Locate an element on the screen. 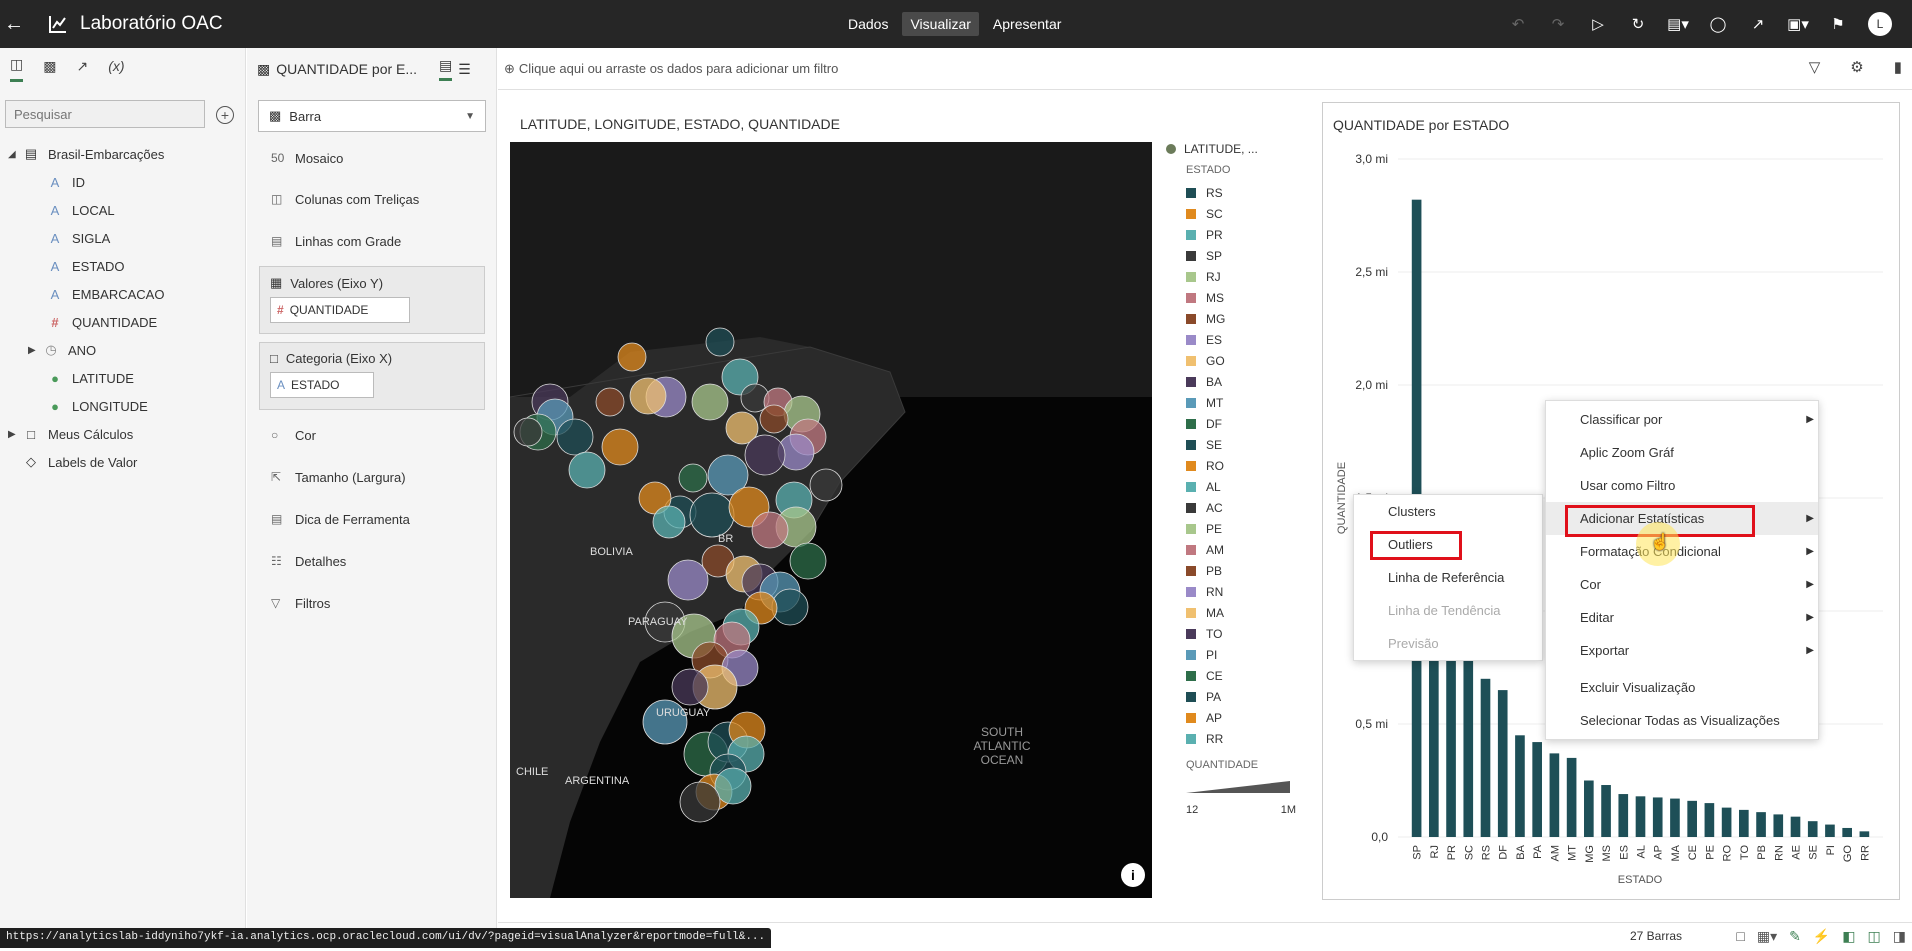  field-embarcacao: A EMBARCACAO is located at coordinates (122, 294).